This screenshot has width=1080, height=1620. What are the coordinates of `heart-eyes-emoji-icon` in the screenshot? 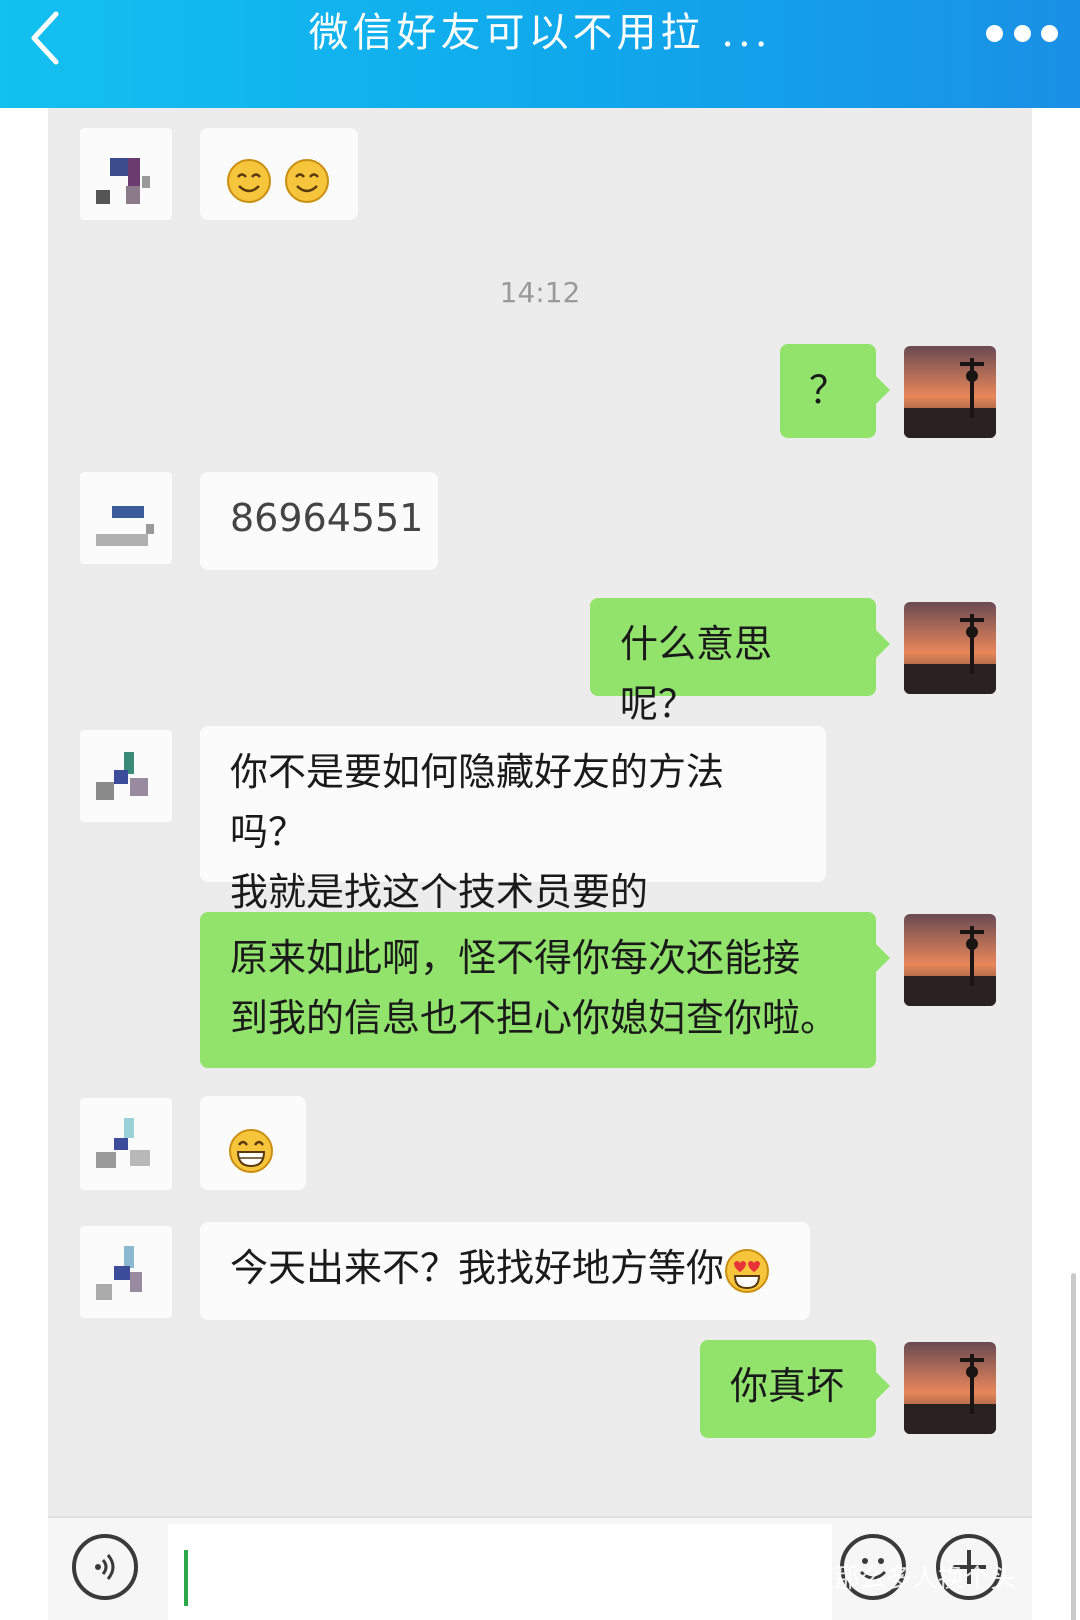 It's located at (747, 1270).